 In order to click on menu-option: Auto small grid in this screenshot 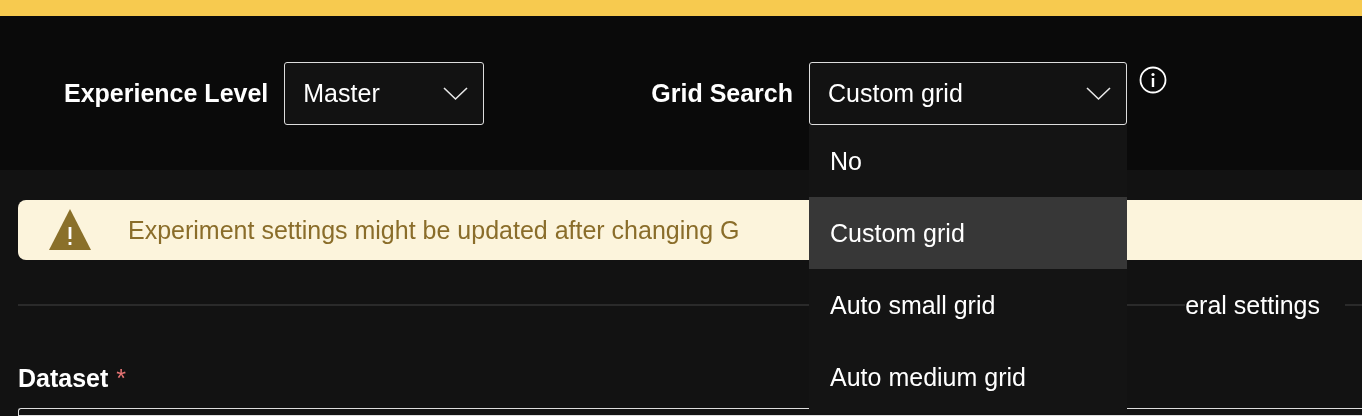, I will do `click(968, 305)`.